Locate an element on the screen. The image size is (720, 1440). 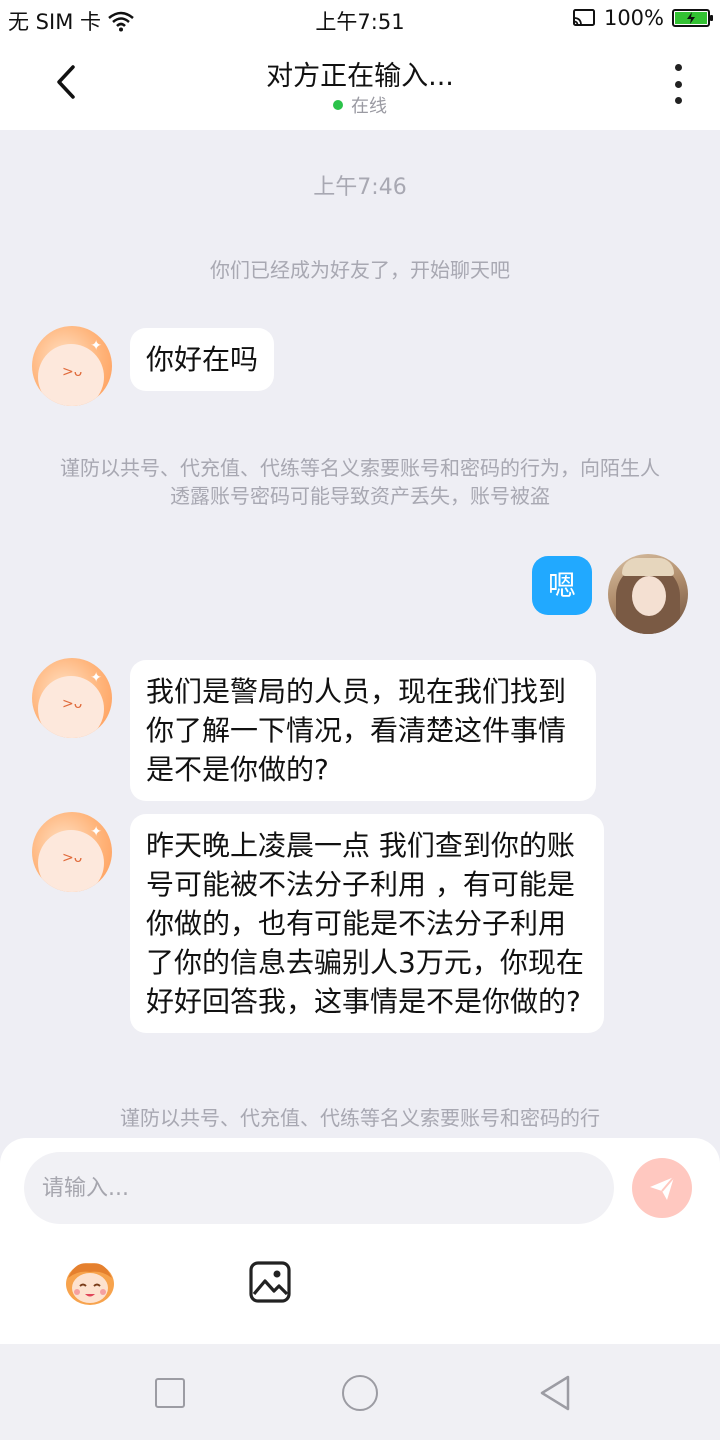
emoji-icon is located at coordinates (90, 1284).